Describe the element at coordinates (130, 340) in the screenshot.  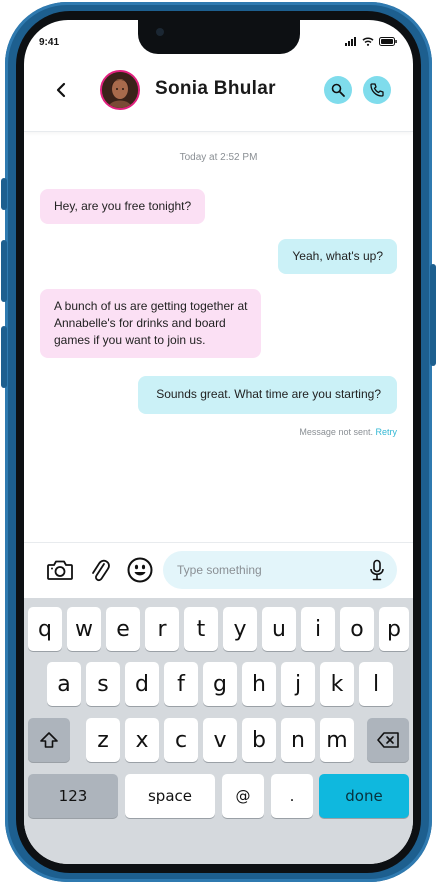
I see `message-text-line: games if you want to join us.` at that location.